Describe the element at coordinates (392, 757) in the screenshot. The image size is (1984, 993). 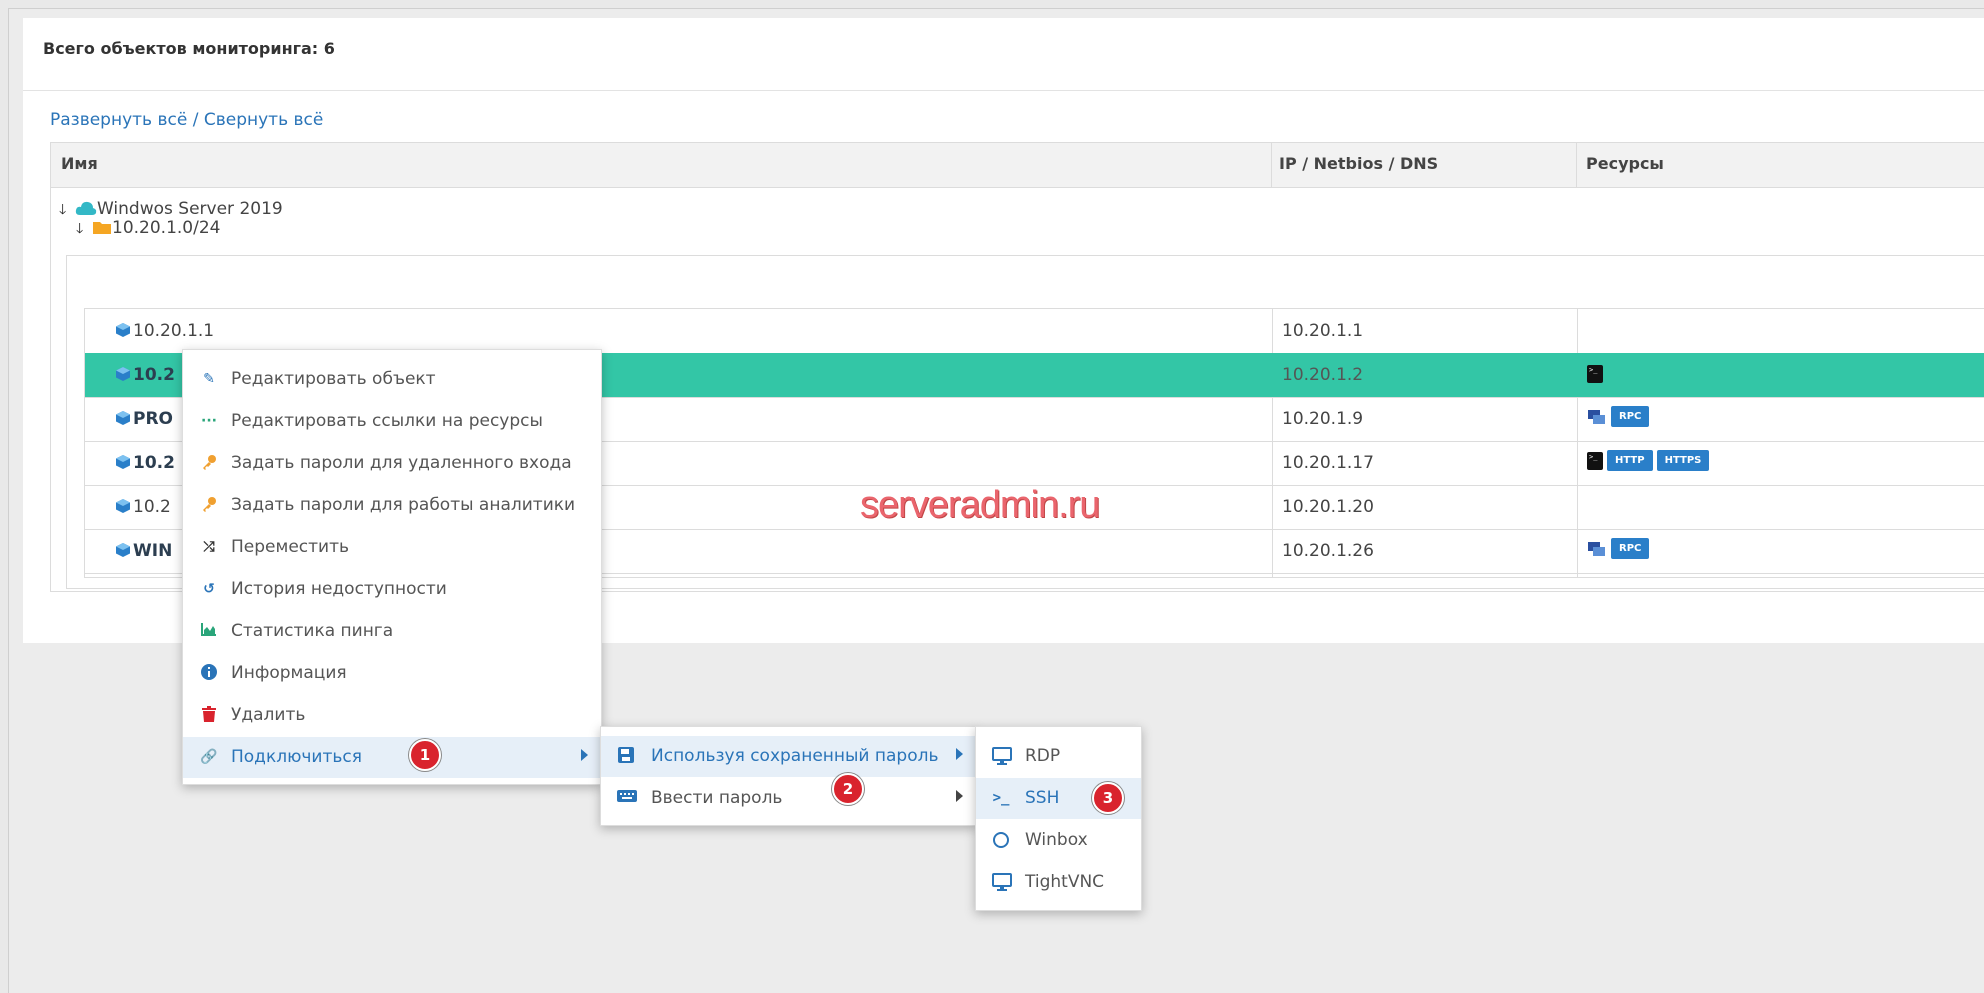
I see `menu-item-connect: 🔗 Подключиться` at that location.